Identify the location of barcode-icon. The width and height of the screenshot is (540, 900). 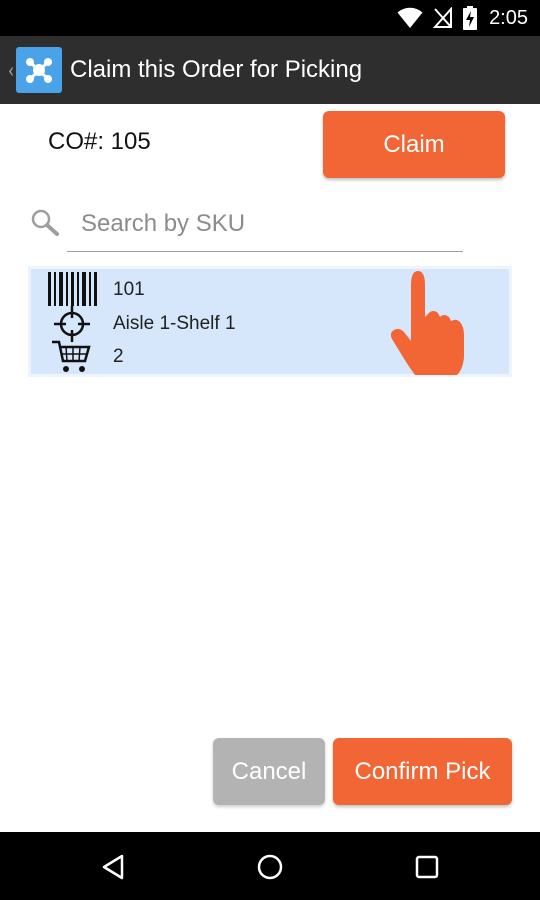
(72, 289).